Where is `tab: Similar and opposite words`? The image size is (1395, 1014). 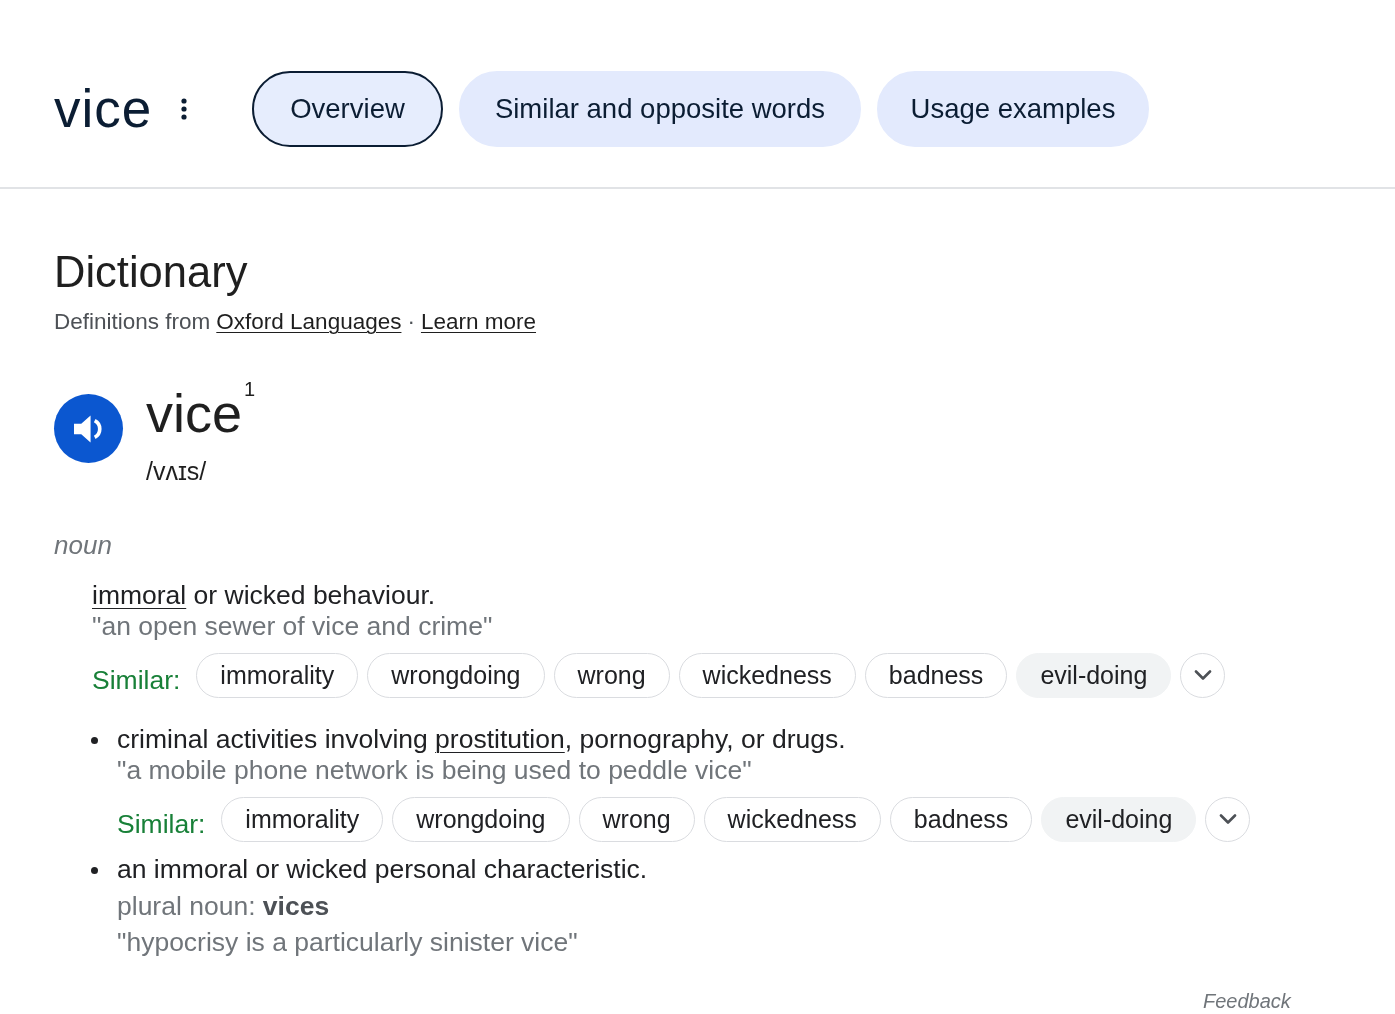
tab: Similar and opposite words is located at coordinates (660, 109).